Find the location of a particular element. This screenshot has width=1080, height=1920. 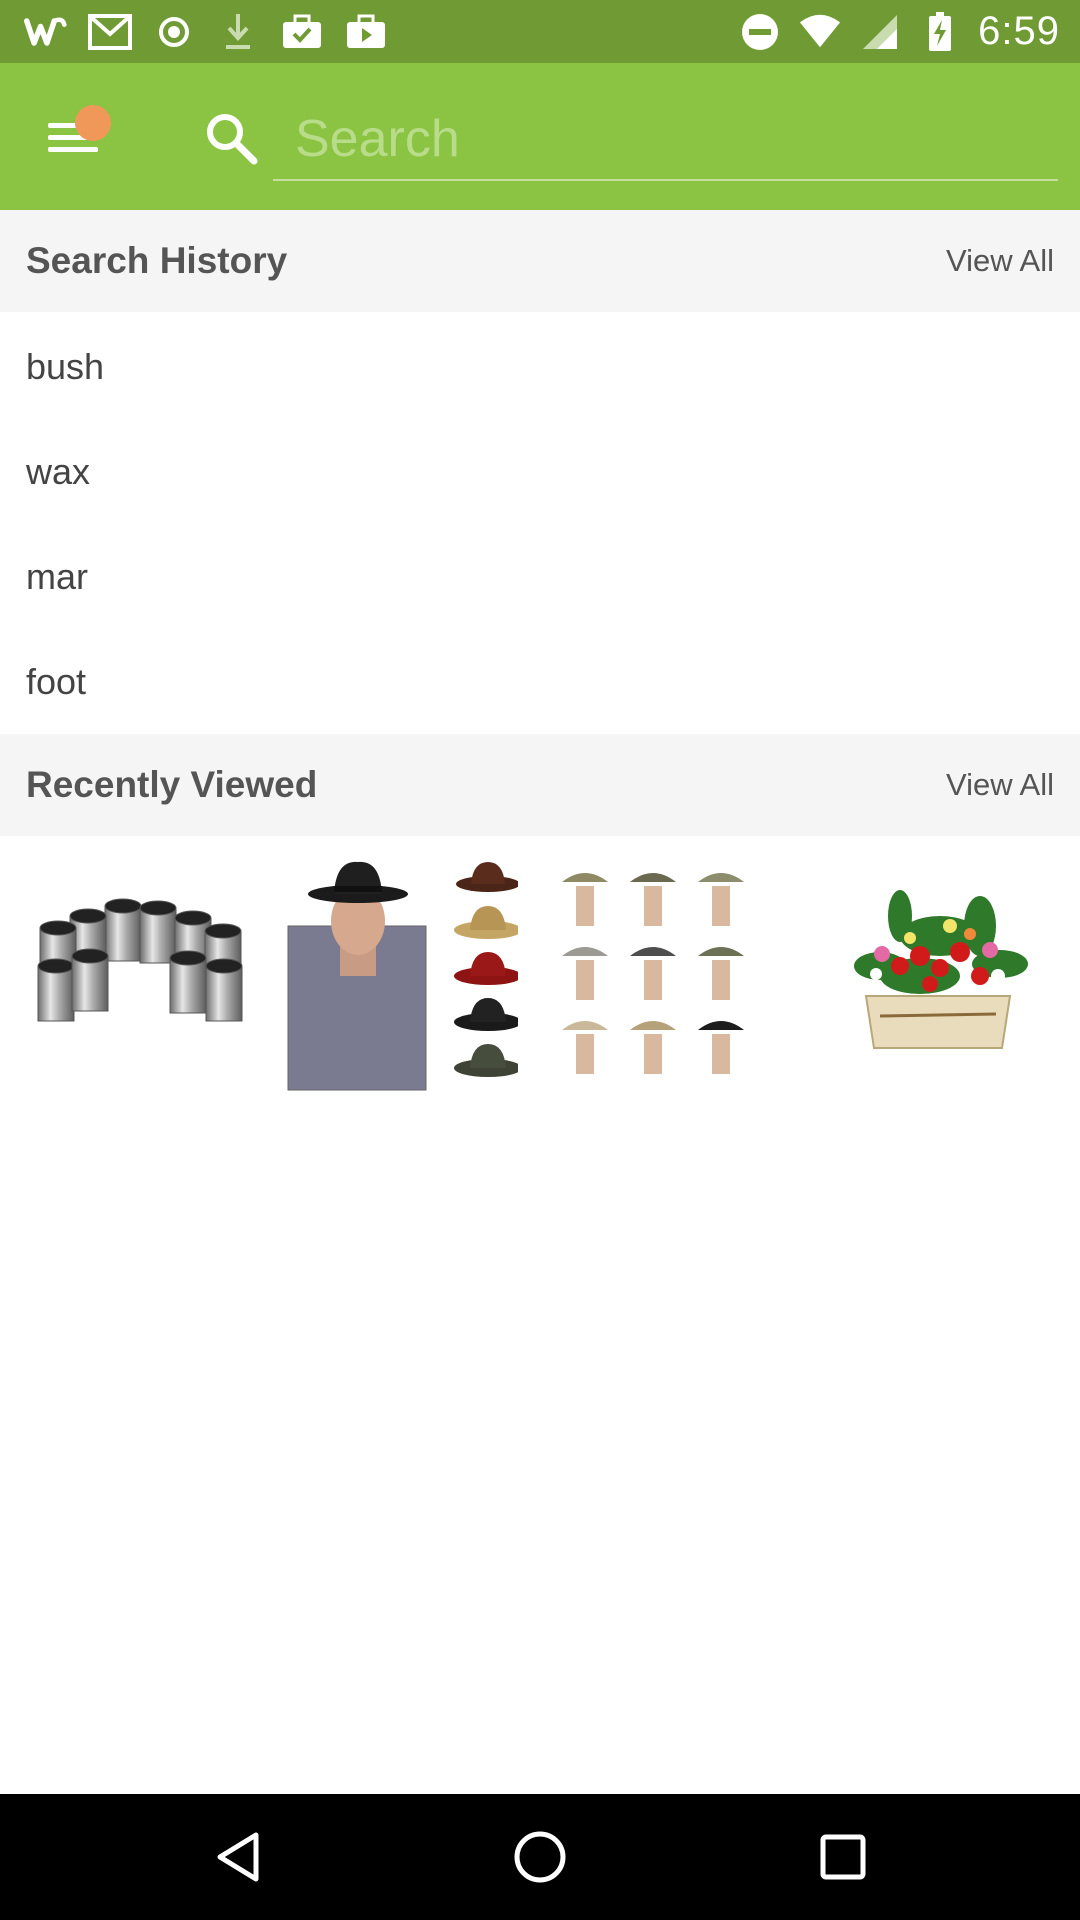

history-item-label: foot is located at coordinates (56, 681).